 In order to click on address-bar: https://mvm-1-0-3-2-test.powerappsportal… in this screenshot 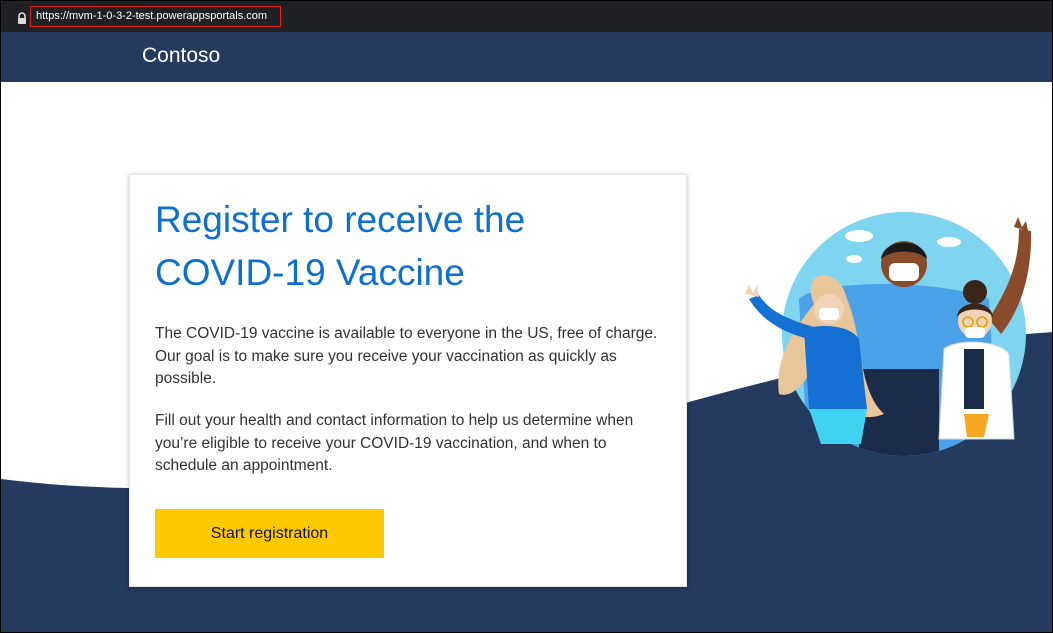, I will do `click(526, 16)`.